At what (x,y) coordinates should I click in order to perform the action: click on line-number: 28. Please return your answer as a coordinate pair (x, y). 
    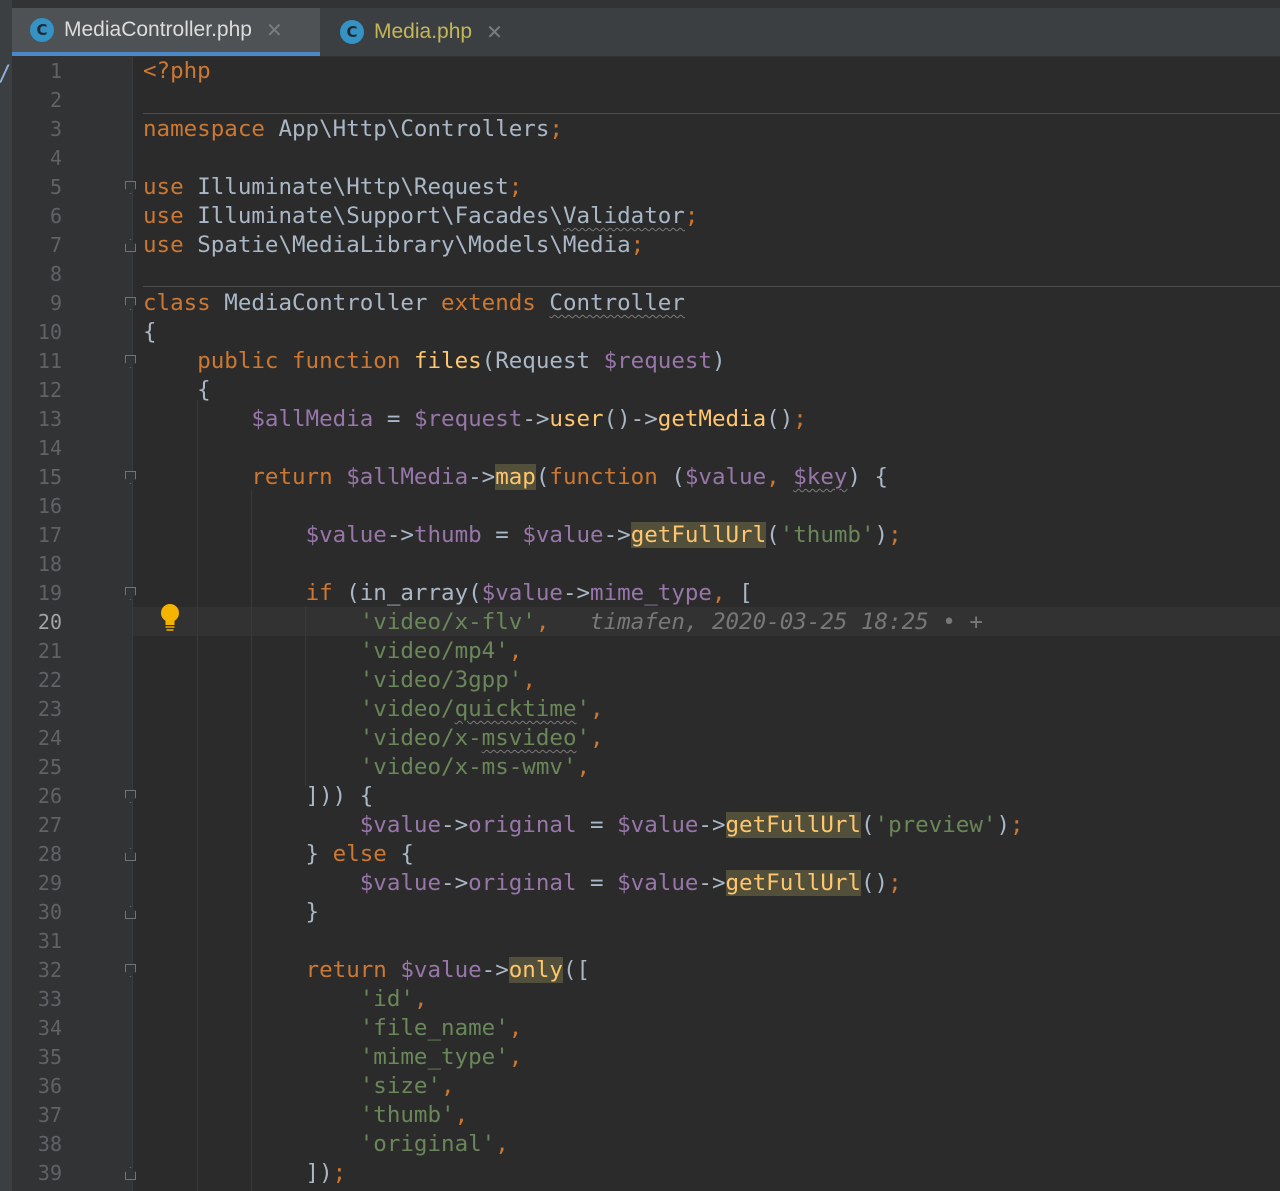
    Looking at the image, I should click on (74, 854).